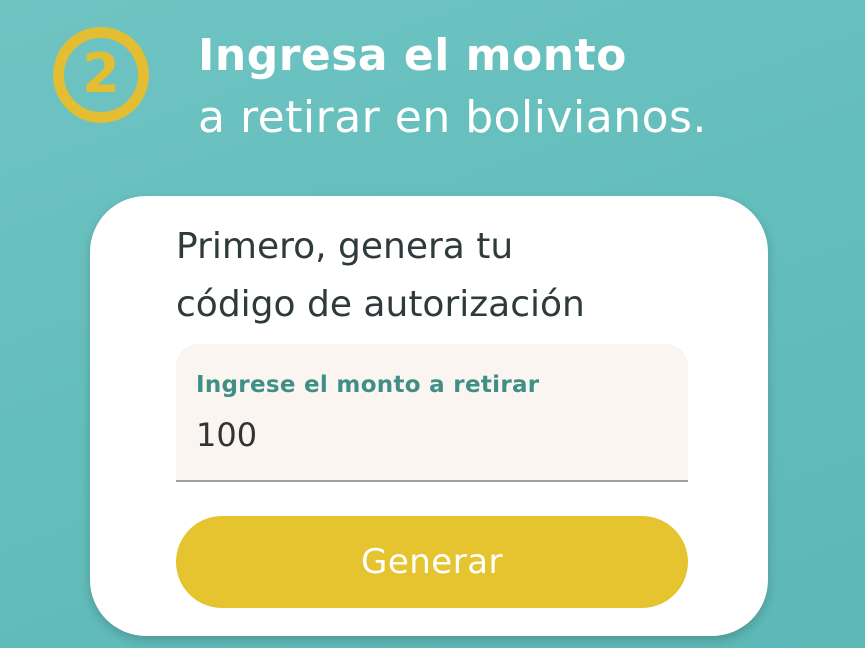 The image size is (865, 648). I want to click on step-number-badge: 2, so click(101, 75).